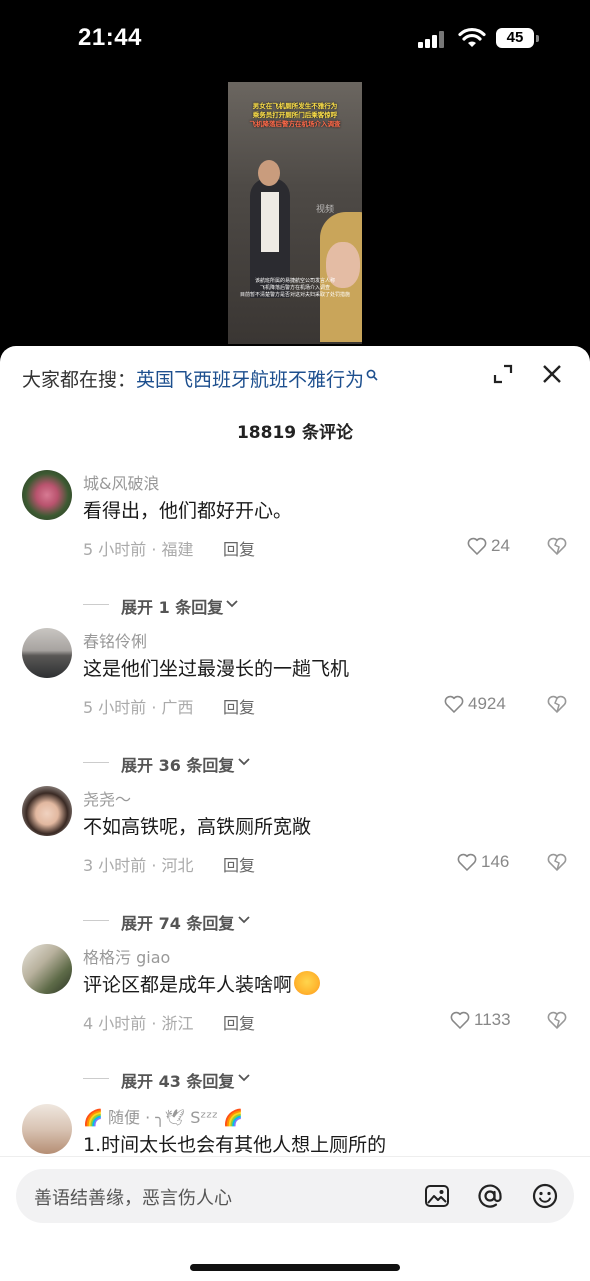  Describe the element at coordinates (121, 482) in the screenshot. I see `comment-author: 城&风破浪` at that location.